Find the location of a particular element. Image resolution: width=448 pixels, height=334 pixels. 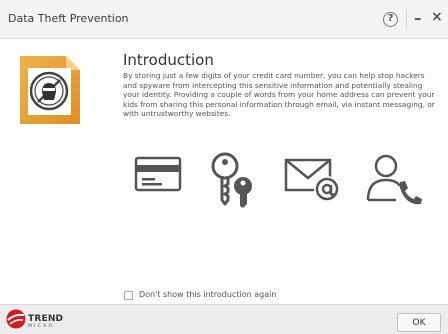

close-button: × is located at coordinates (437, 17).